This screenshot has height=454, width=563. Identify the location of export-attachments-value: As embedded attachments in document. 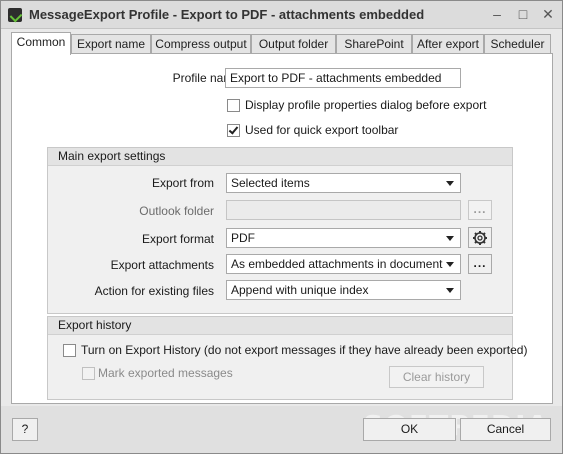
(337, 264).